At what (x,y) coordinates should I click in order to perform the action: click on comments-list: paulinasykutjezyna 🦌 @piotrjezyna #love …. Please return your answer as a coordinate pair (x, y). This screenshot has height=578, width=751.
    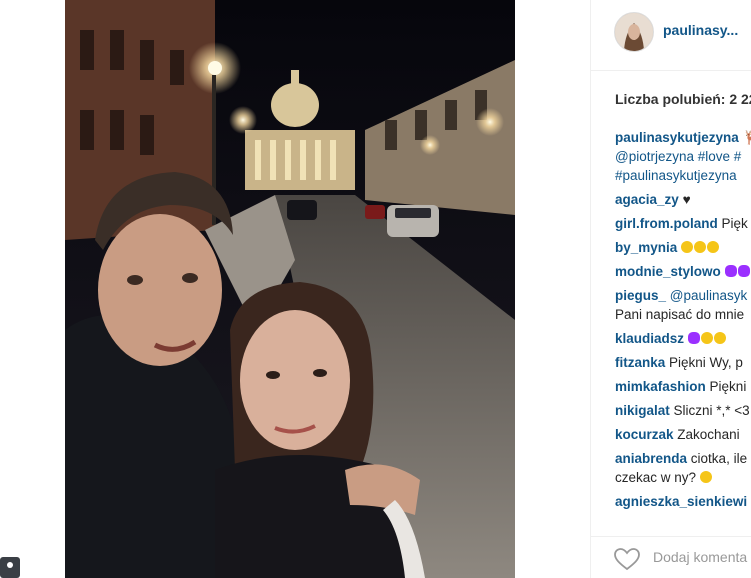
    Looking at the image, I should click on (683, 322).